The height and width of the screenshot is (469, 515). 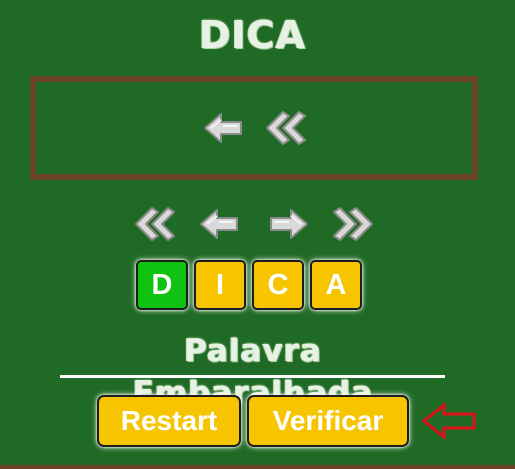 I want to click on red-arrow-left-icon, so click(x=450, y=421).